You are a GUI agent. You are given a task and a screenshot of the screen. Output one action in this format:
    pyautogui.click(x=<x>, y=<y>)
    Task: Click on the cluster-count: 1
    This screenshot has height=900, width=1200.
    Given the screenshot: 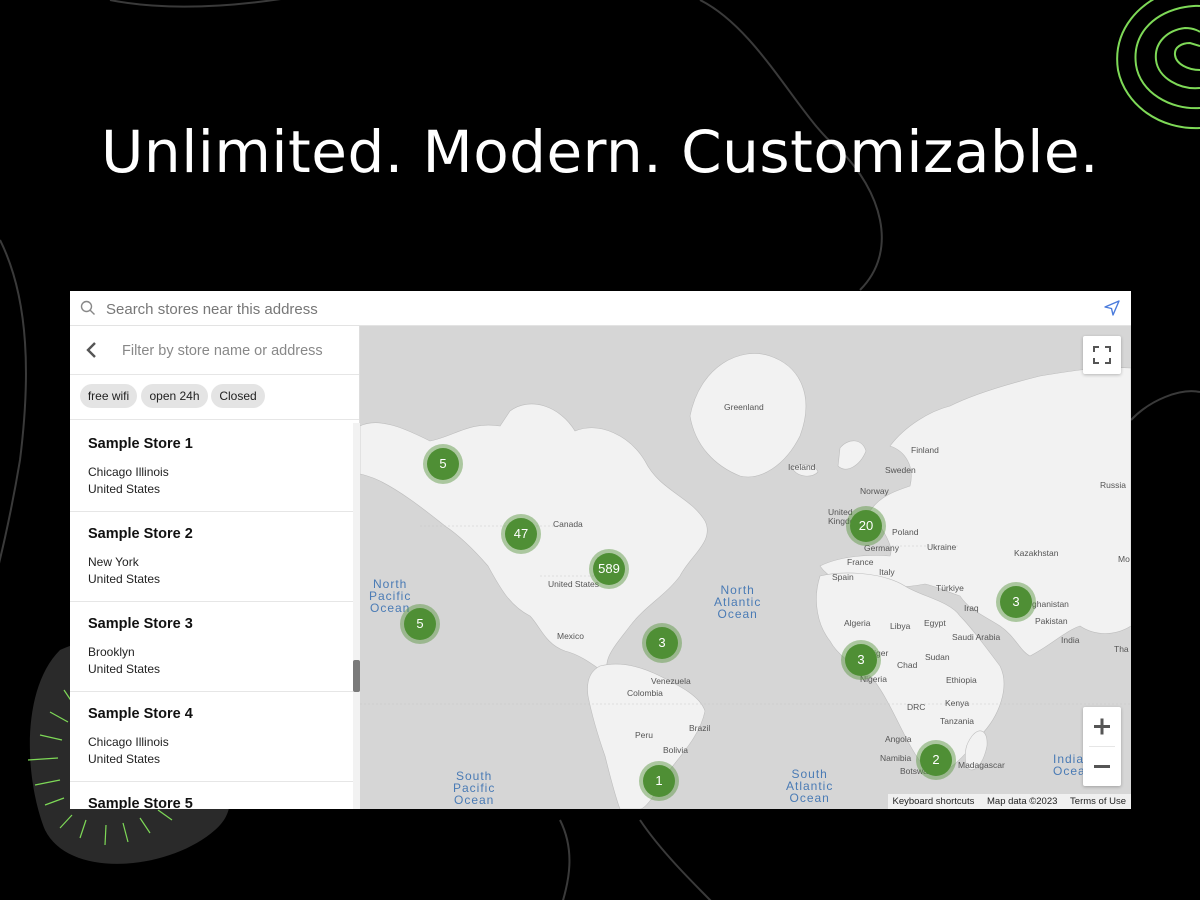 What is the action you would take?
    pyautogui.click(x=659, y=781)
    